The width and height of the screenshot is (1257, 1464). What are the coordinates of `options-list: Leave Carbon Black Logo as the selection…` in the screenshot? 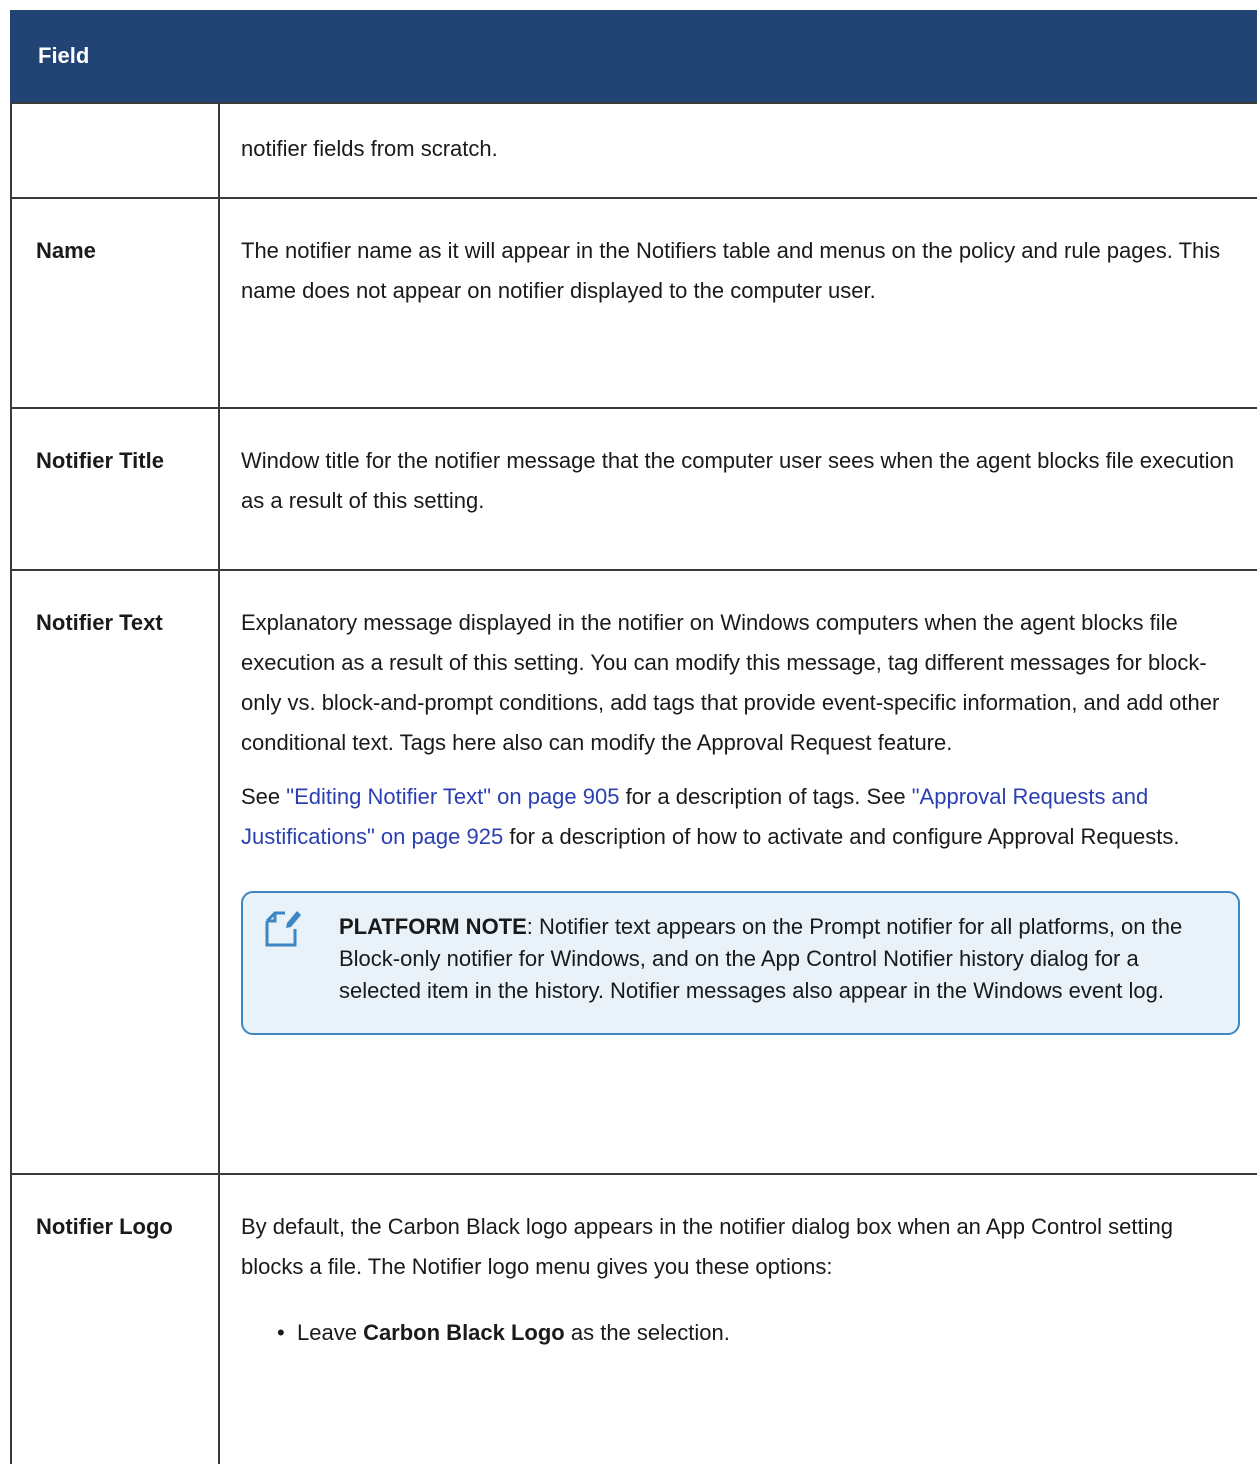 It's located at (740, 1333).